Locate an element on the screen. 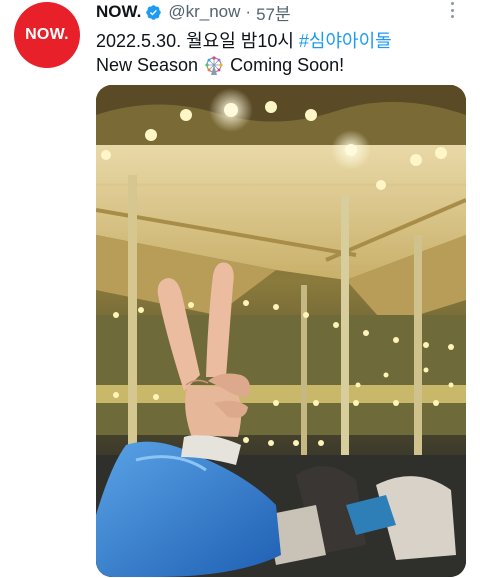 The width and height of the screenshot is (480, 578). hashtag-link: #심야아이돌 is located at coordinates (345, 41).